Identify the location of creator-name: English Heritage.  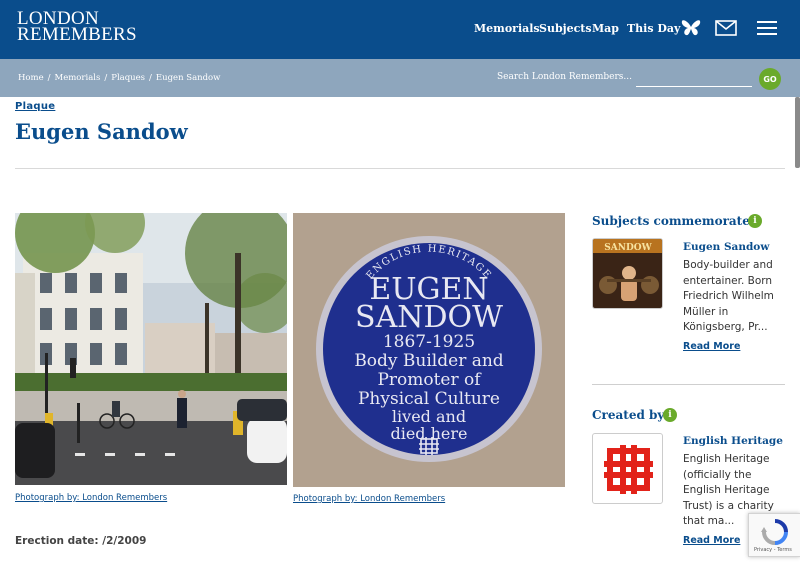
(733, 441).